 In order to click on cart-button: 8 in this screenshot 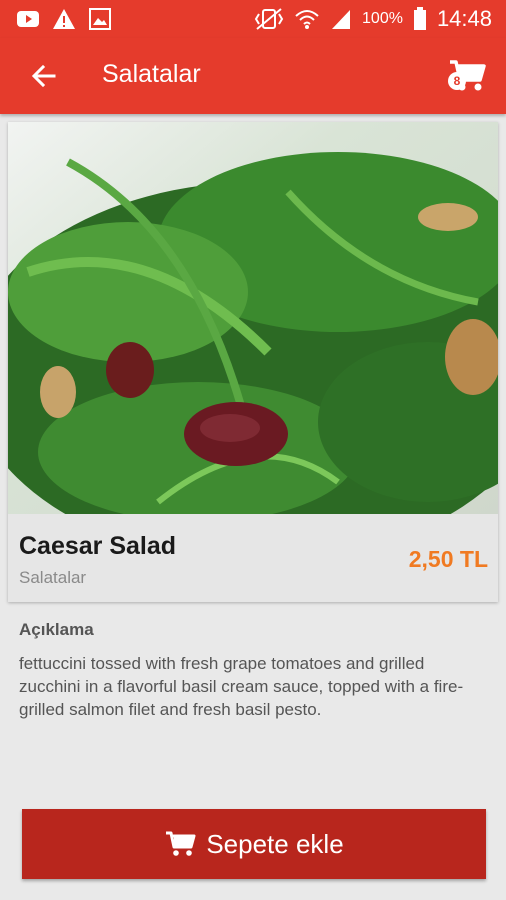, I will do `click(466, 76)`.